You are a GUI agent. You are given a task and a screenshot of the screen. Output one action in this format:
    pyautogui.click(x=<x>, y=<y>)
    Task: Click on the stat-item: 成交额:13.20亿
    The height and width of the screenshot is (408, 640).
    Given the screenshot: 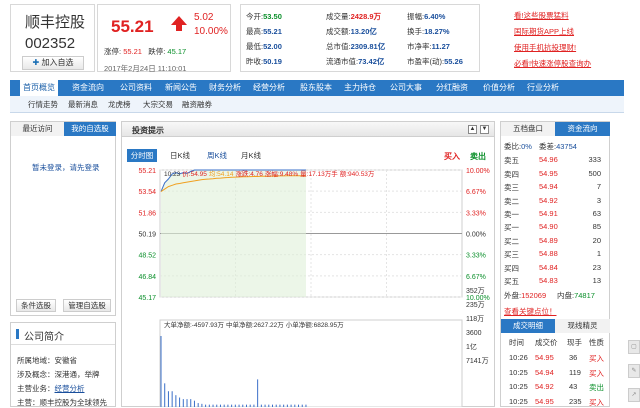 What is the action you would take?
    pyautogui.click(x=351, y=31)
    